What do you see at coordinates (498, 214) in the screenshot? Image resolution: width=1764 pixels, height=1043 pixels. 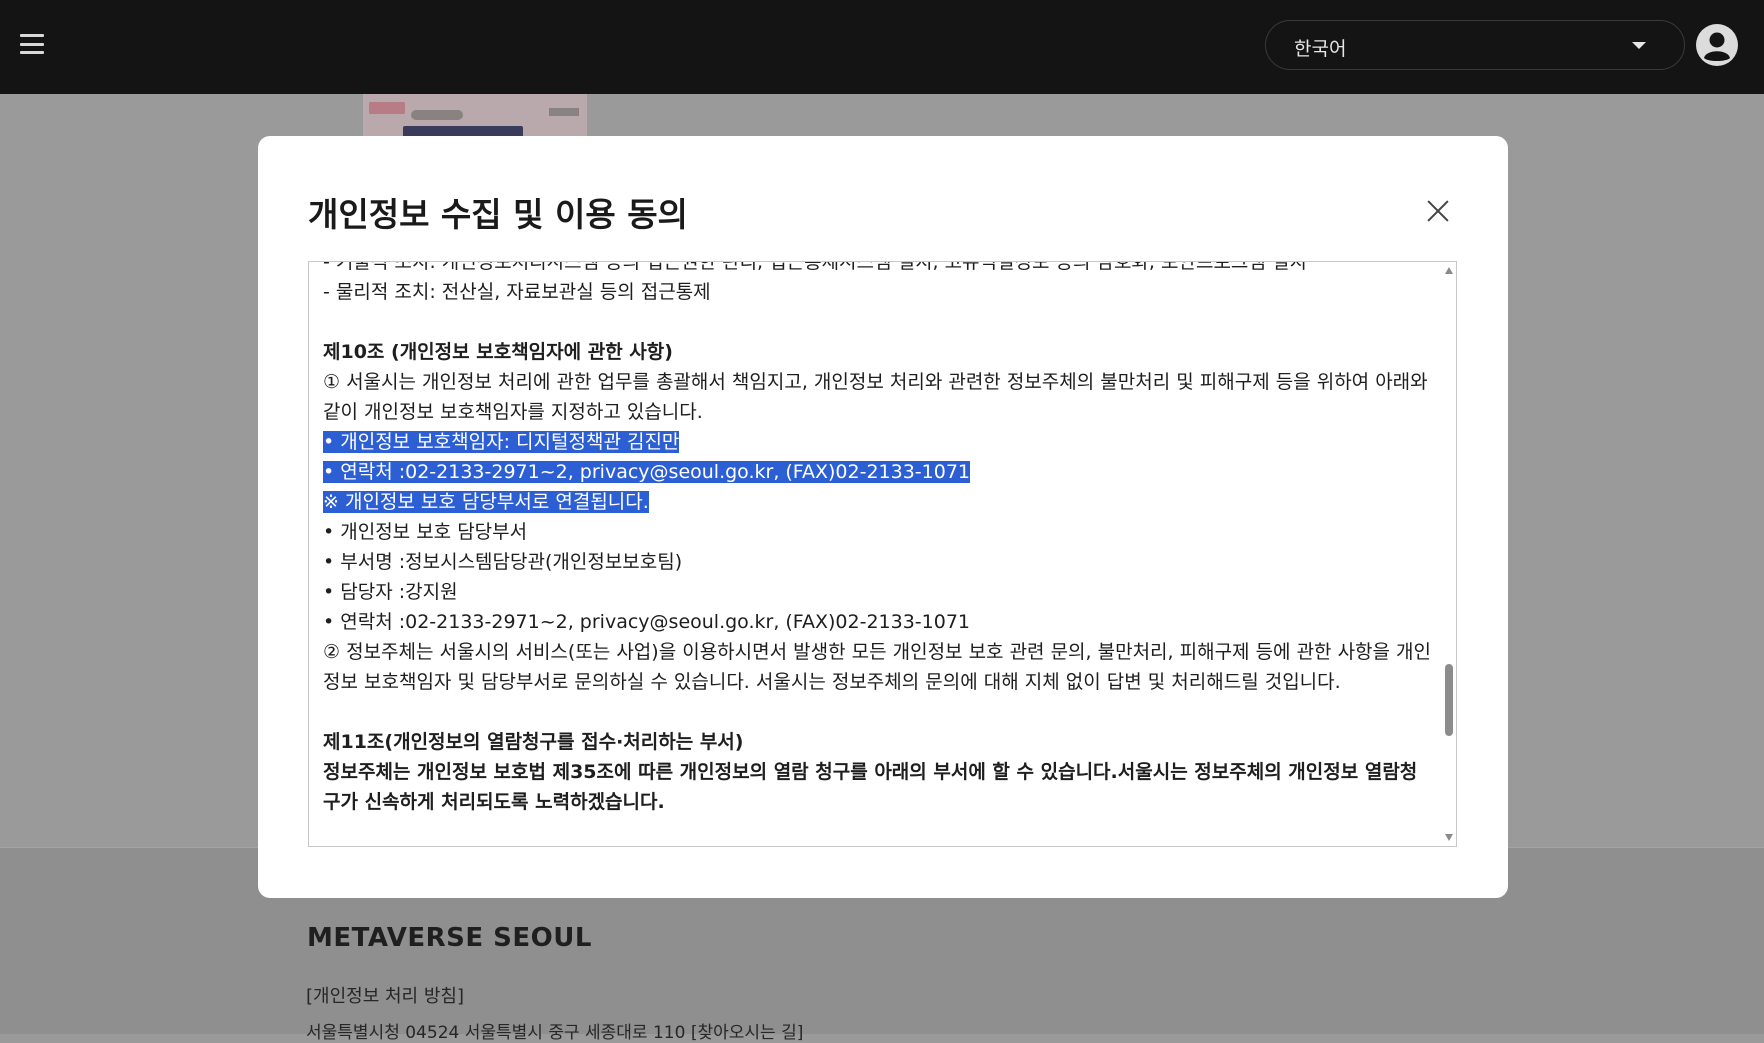 I see `modal-title: 개인정보 수집 및 이용 동의` at bounding box center [498, 214].